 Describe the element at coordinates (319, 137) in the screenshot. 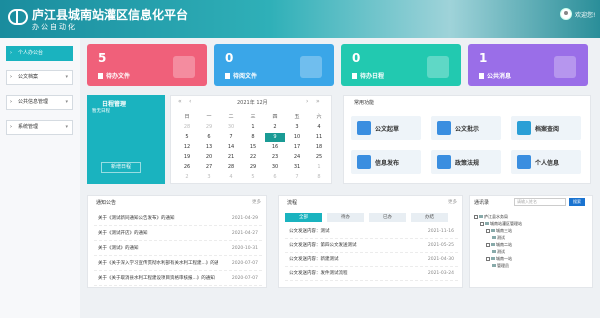

I see `calendar-day: 11` at that location.